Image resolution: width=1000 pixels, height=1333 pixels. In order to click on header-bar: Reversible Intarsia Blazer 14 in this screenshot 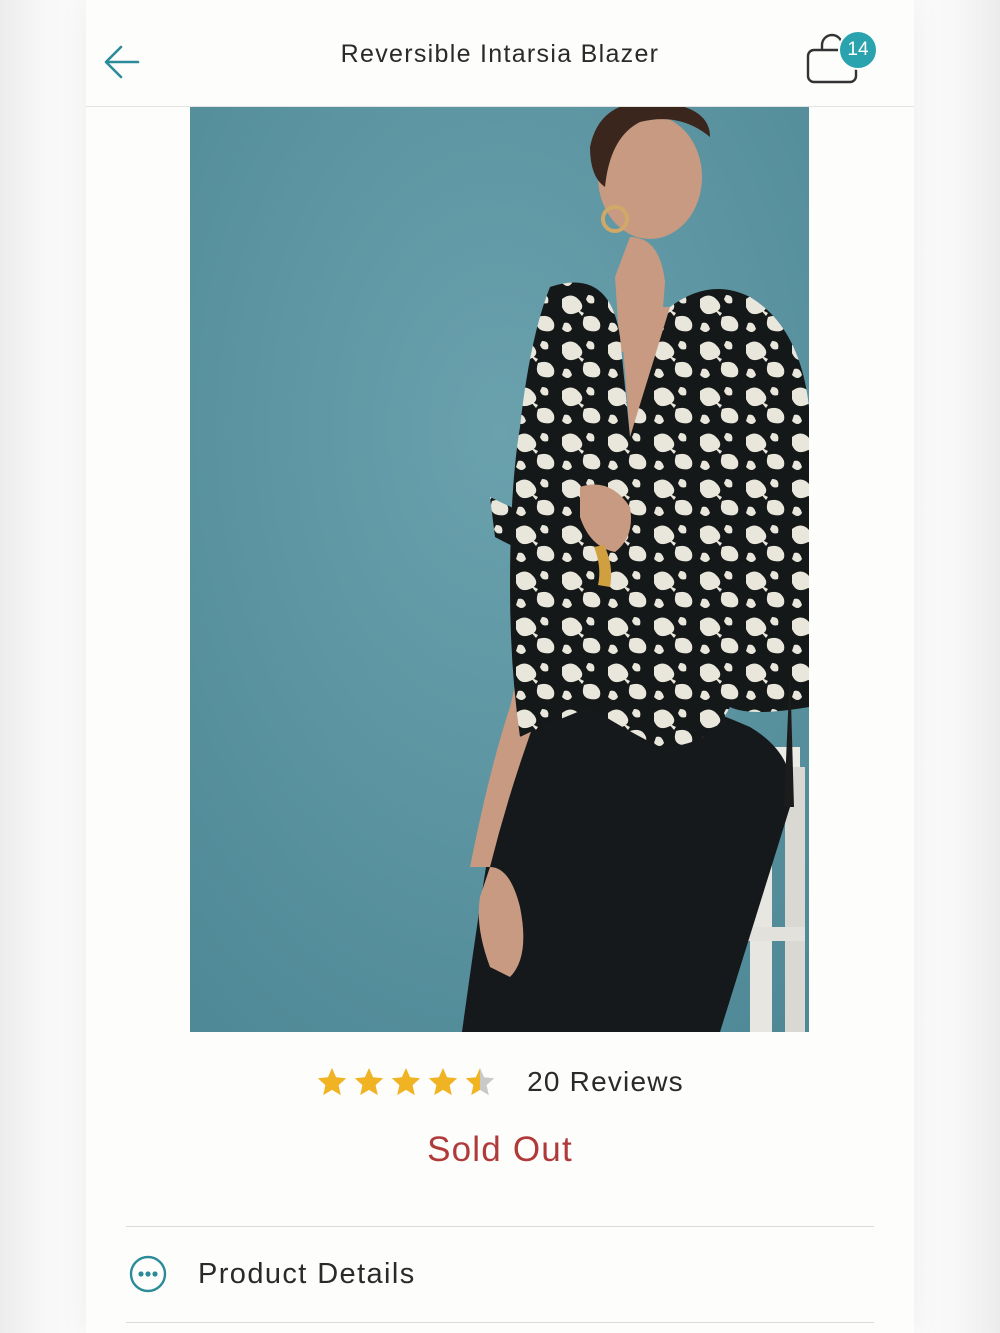, I will do `click(500, 53)`.